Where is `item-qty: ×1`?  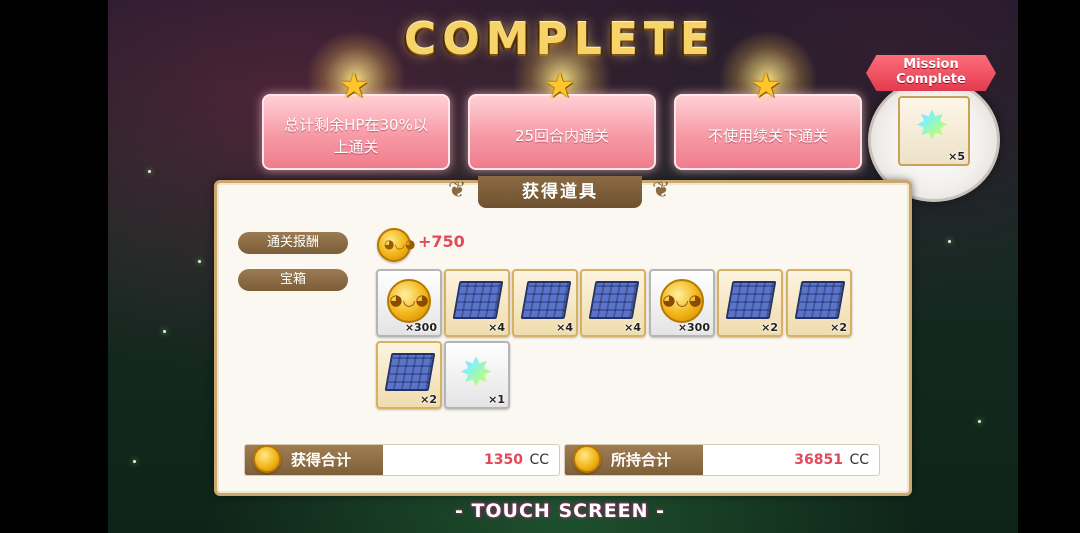 item-qty: ×1 is located at coordinates (496, 399).